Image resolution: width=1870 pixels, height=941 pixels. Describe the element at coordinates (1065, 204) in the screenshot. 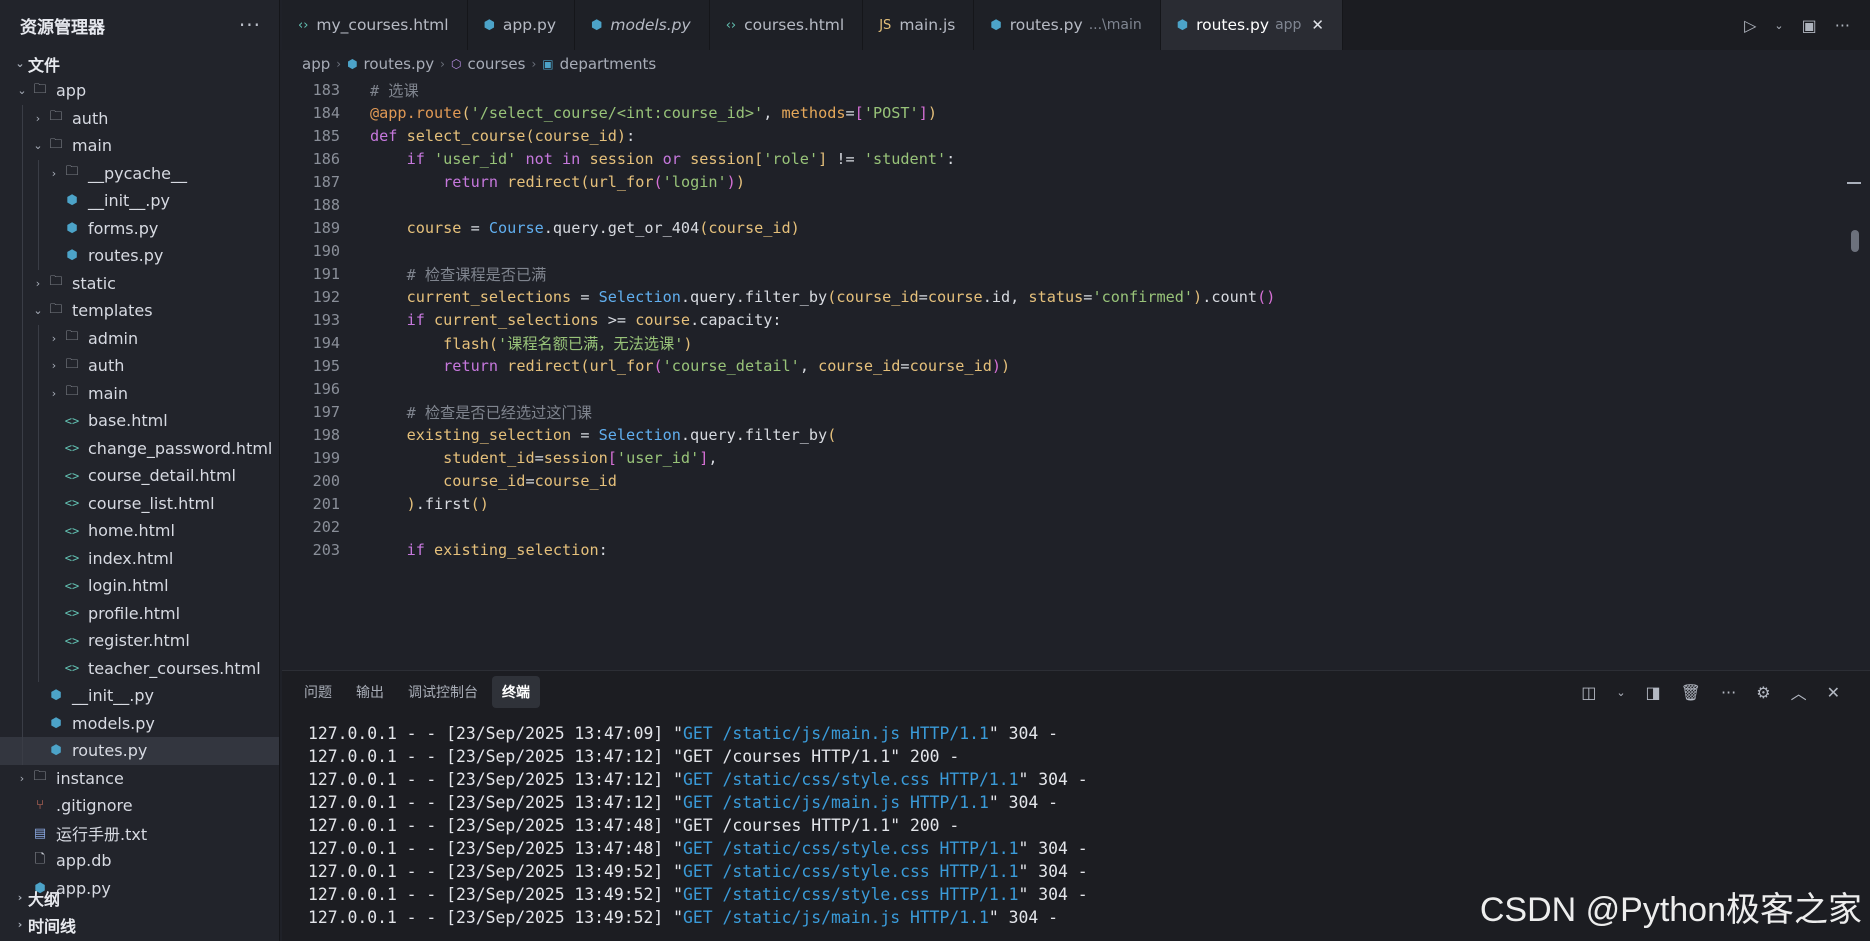

I see `code-line: 188` at that location.